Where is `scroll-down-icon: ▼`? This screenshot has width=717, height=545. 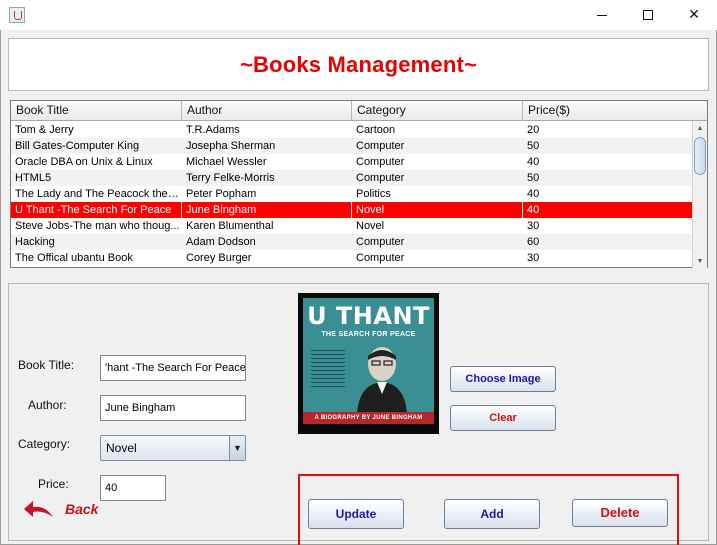 scroll-down-icon: ▼ is located at coordinates (700, 261).